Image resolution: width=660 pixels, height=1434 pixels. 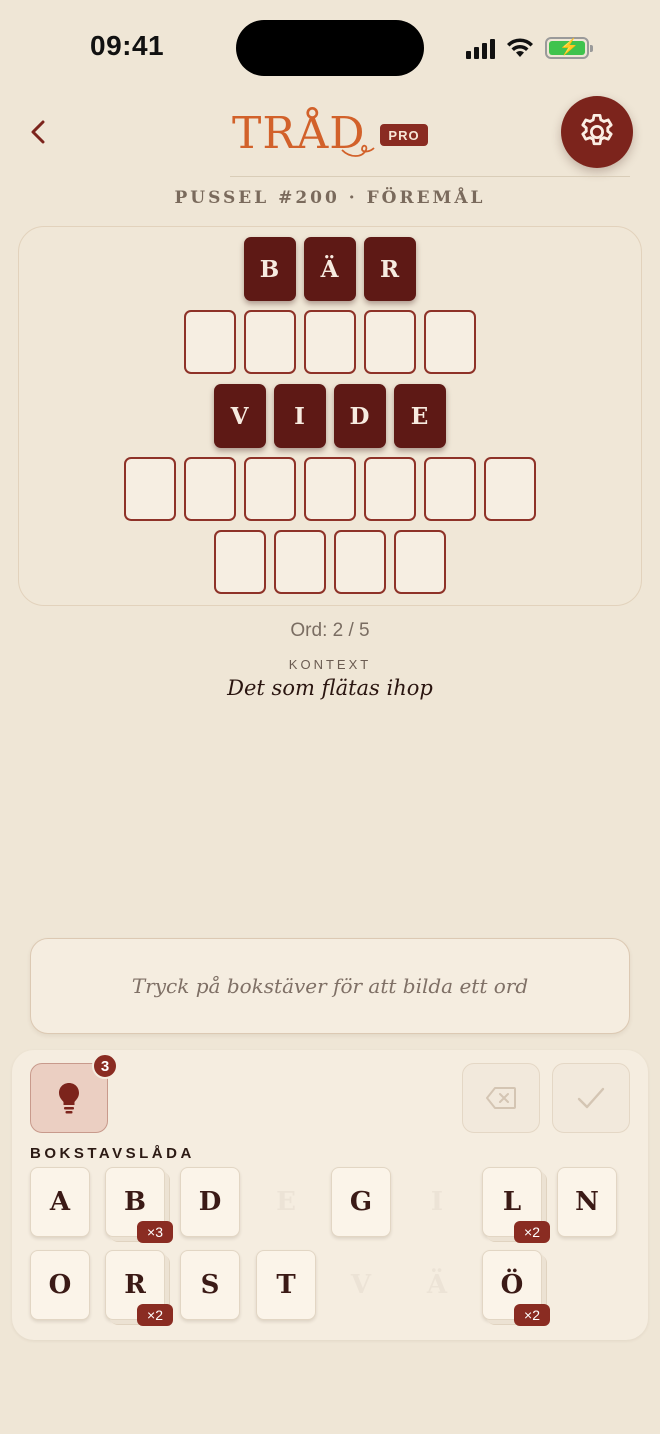 I want to click on status-time: 09:41, so click(x=127, y=45).